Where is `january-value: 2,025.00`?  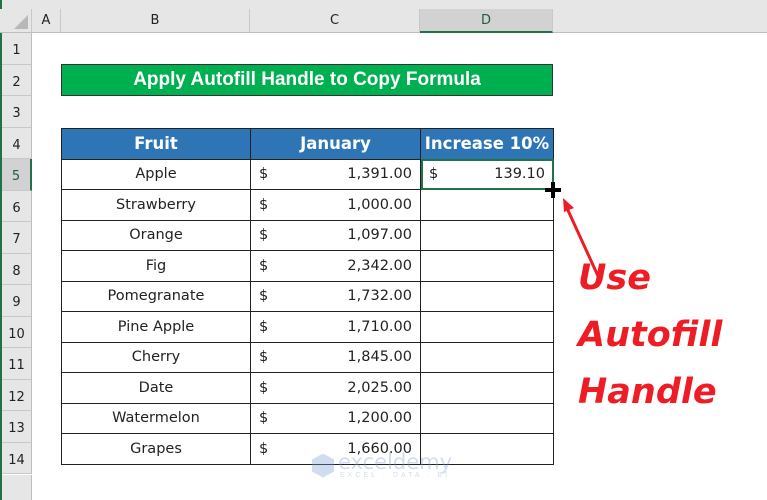 january-value: 2,025.00 is located at coordinates (379, 387).